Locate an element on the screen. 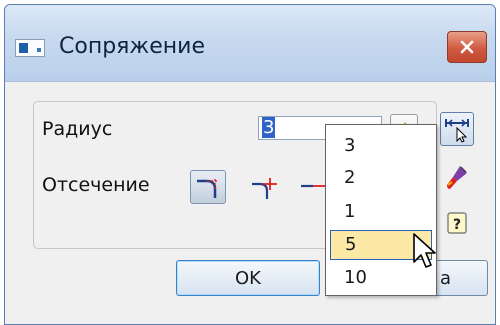  paint-brush-icon is located at coordinates (457, 177).